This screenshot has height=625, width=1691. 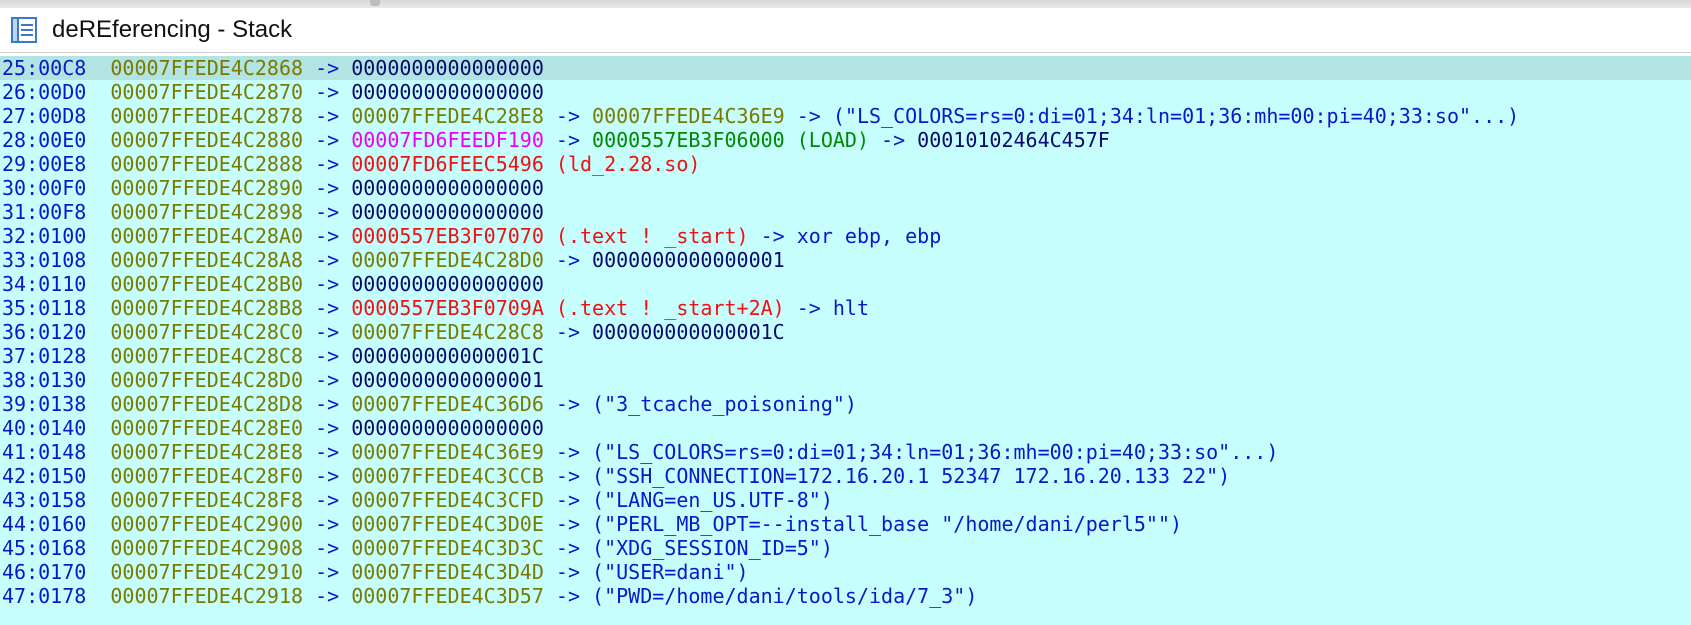 I want to click on stack-value: 00007FD6FEEDF190, so click(x=447, y=140).